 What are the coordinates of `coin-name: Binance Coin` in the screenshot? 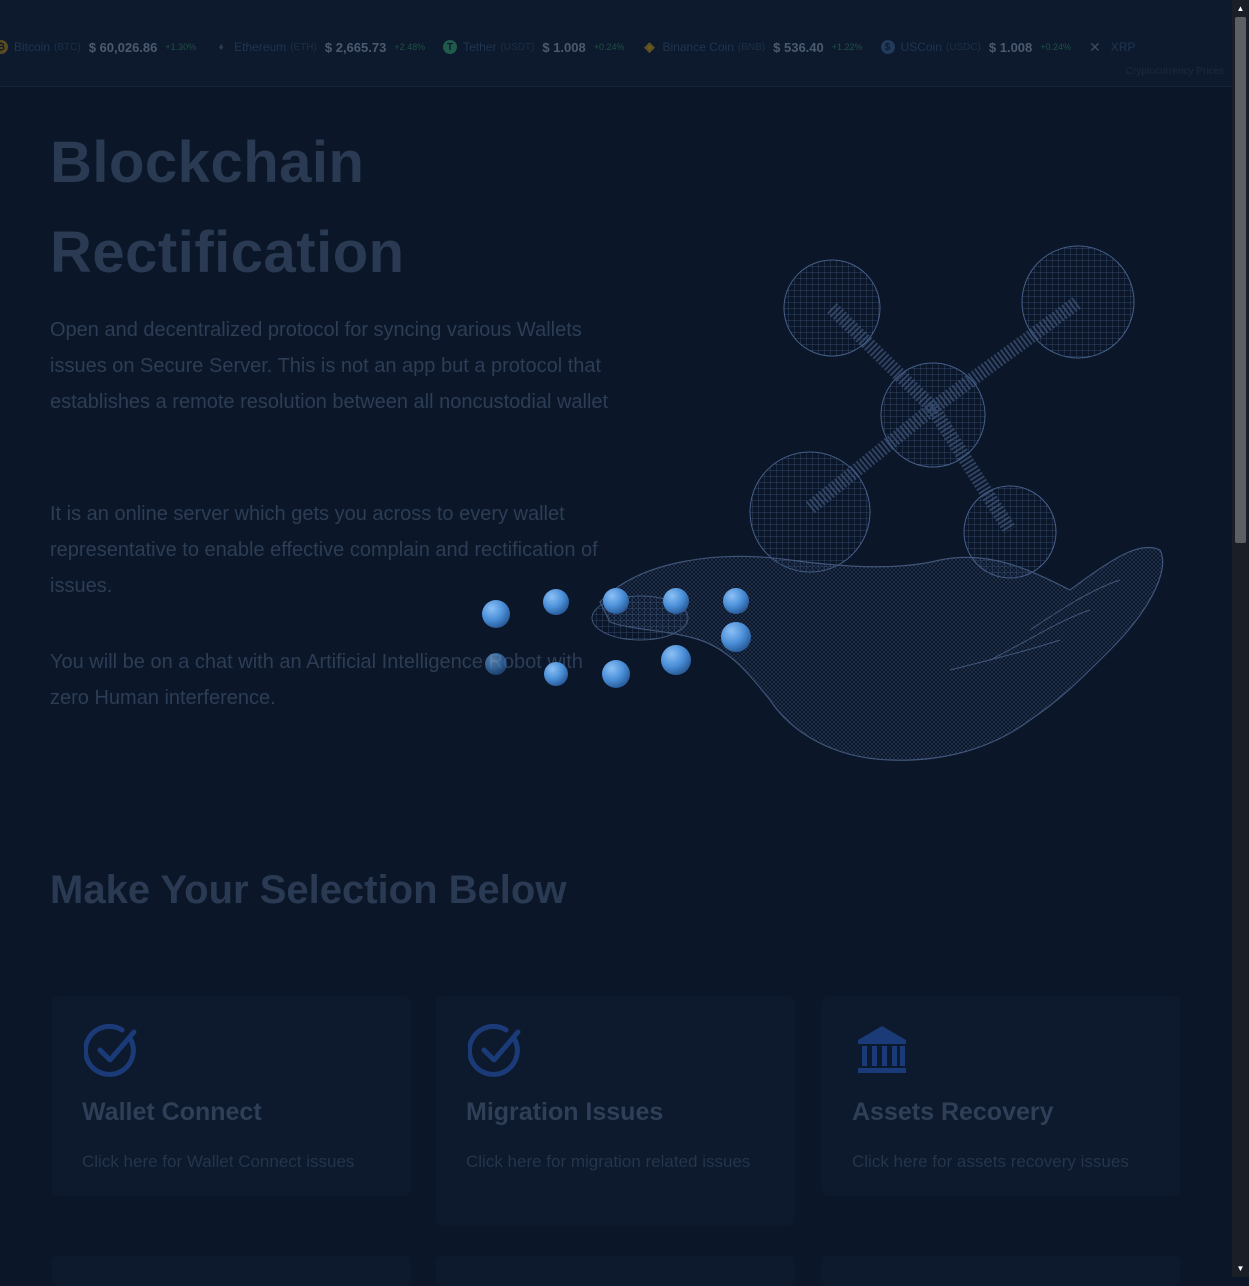 It's located at (698, 47).